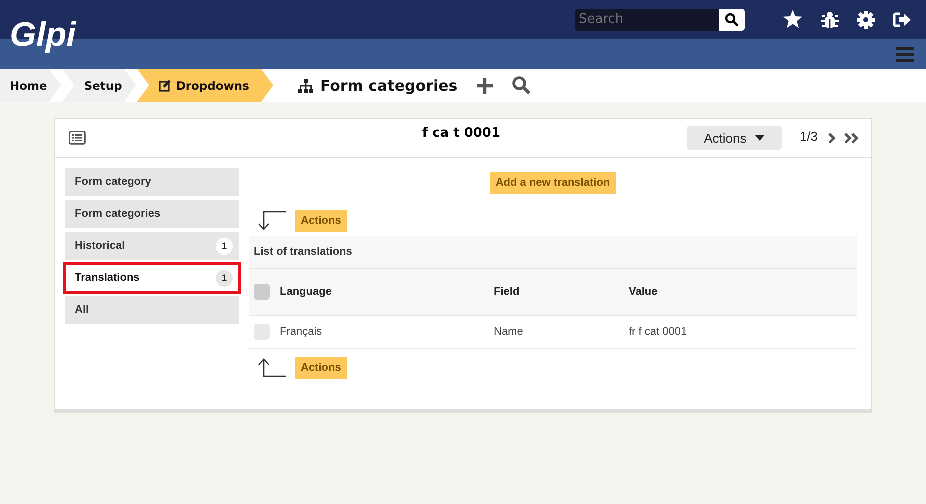 Image resolution: width=926 pixels, height=504 pixels. What do you see at coordinates (793, 19) in the screenshot?
I see `star-icon` at bounding box center [793, 19].